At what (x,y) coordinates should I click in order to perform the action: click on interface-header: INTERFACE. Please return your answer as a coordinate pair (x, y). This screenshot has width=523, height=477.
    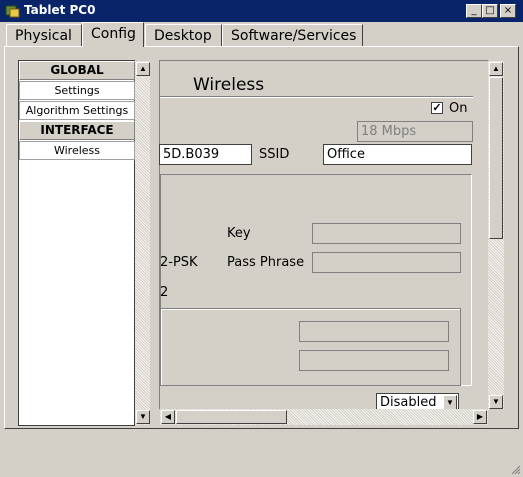
    Looking at the image, I should click on (77, 130).